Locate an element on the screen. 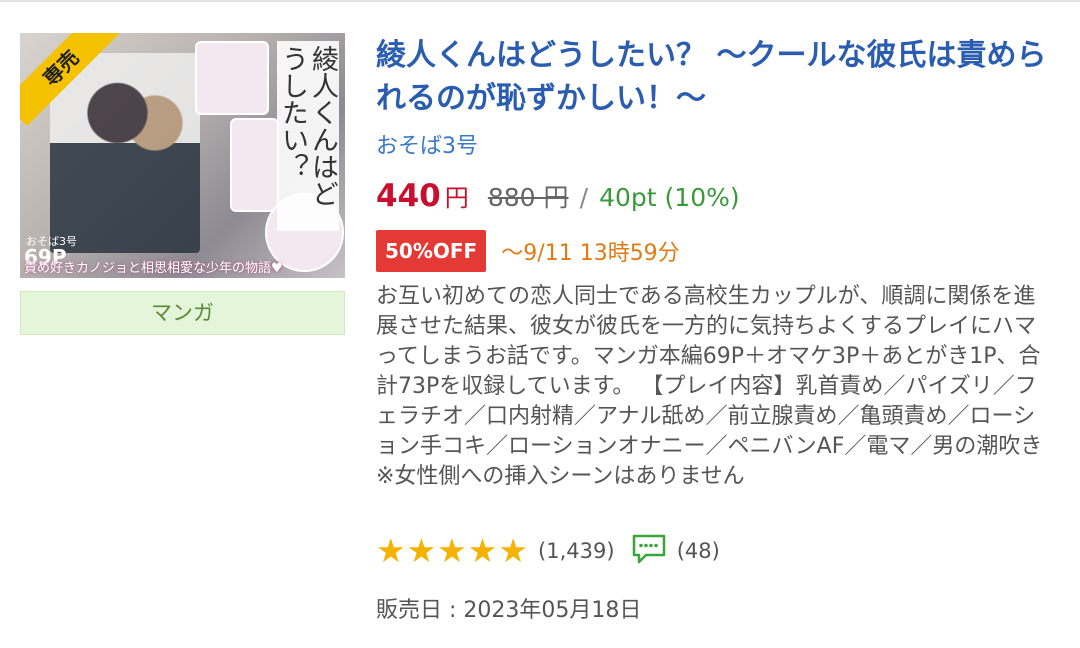 Image resolution: width=1080 pixels, height=648 pixels. sale-row: 50%OFF 〜9/11 13時59分 is located at coordinates (528, 251).